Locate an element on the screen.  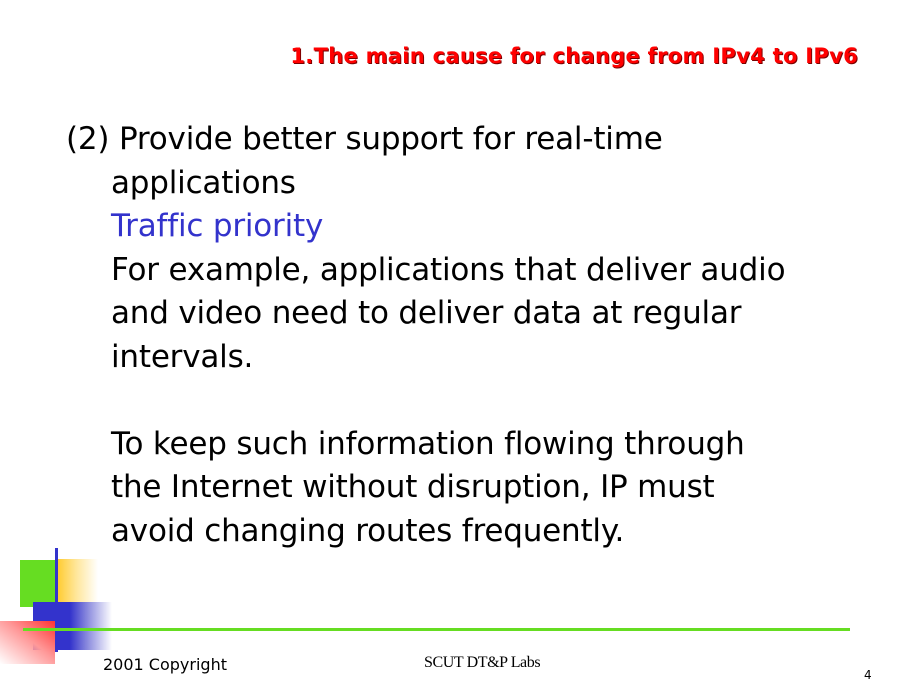
paragraph-2-line-3: avoid changing routes frequently. is located at coordinates (368, 530).